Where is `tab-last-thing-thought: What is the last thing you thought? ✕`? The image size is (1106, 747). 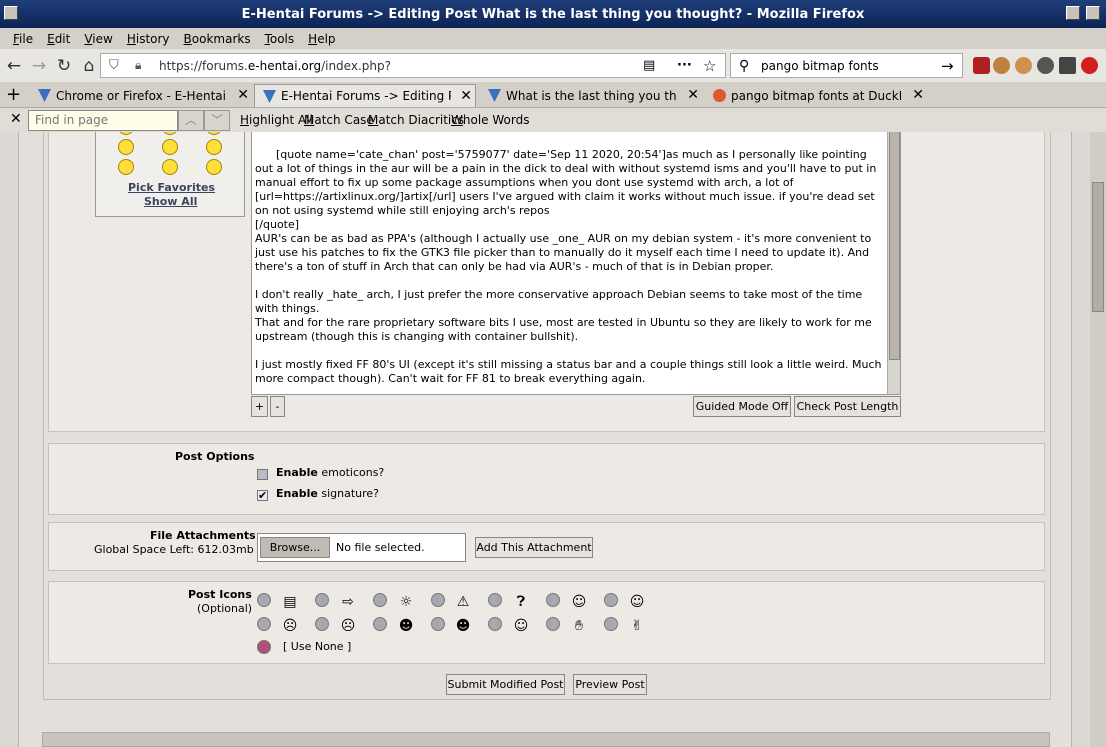
tab-last-thing-thought: What is the last thing you thought? ✕ is located at coordinates (591, 95).